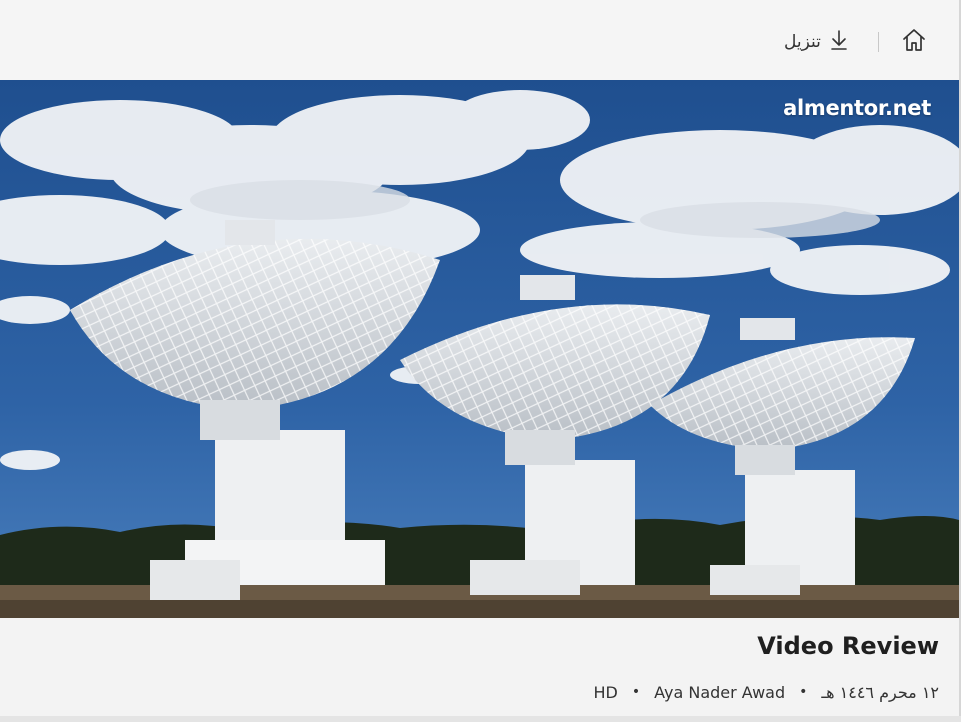  What do you see at coordinates (839, 42) in the screenshot?
I see `download-icon` at bounding box center [839, 42].